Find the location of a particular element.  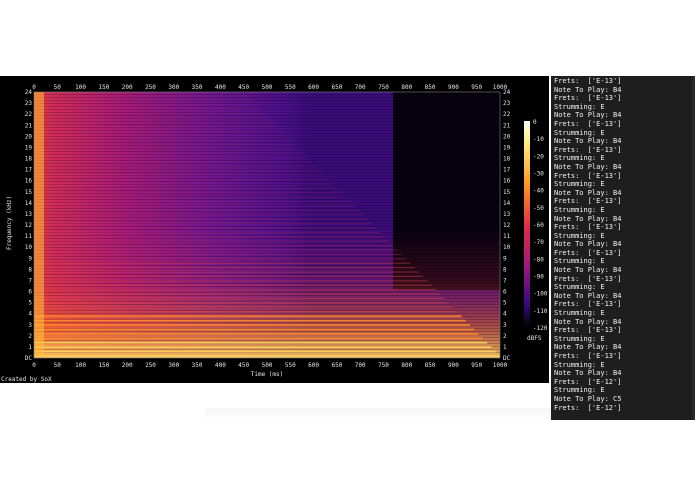

x-tick-label-top: 700 is located at coordinates (360, 87).